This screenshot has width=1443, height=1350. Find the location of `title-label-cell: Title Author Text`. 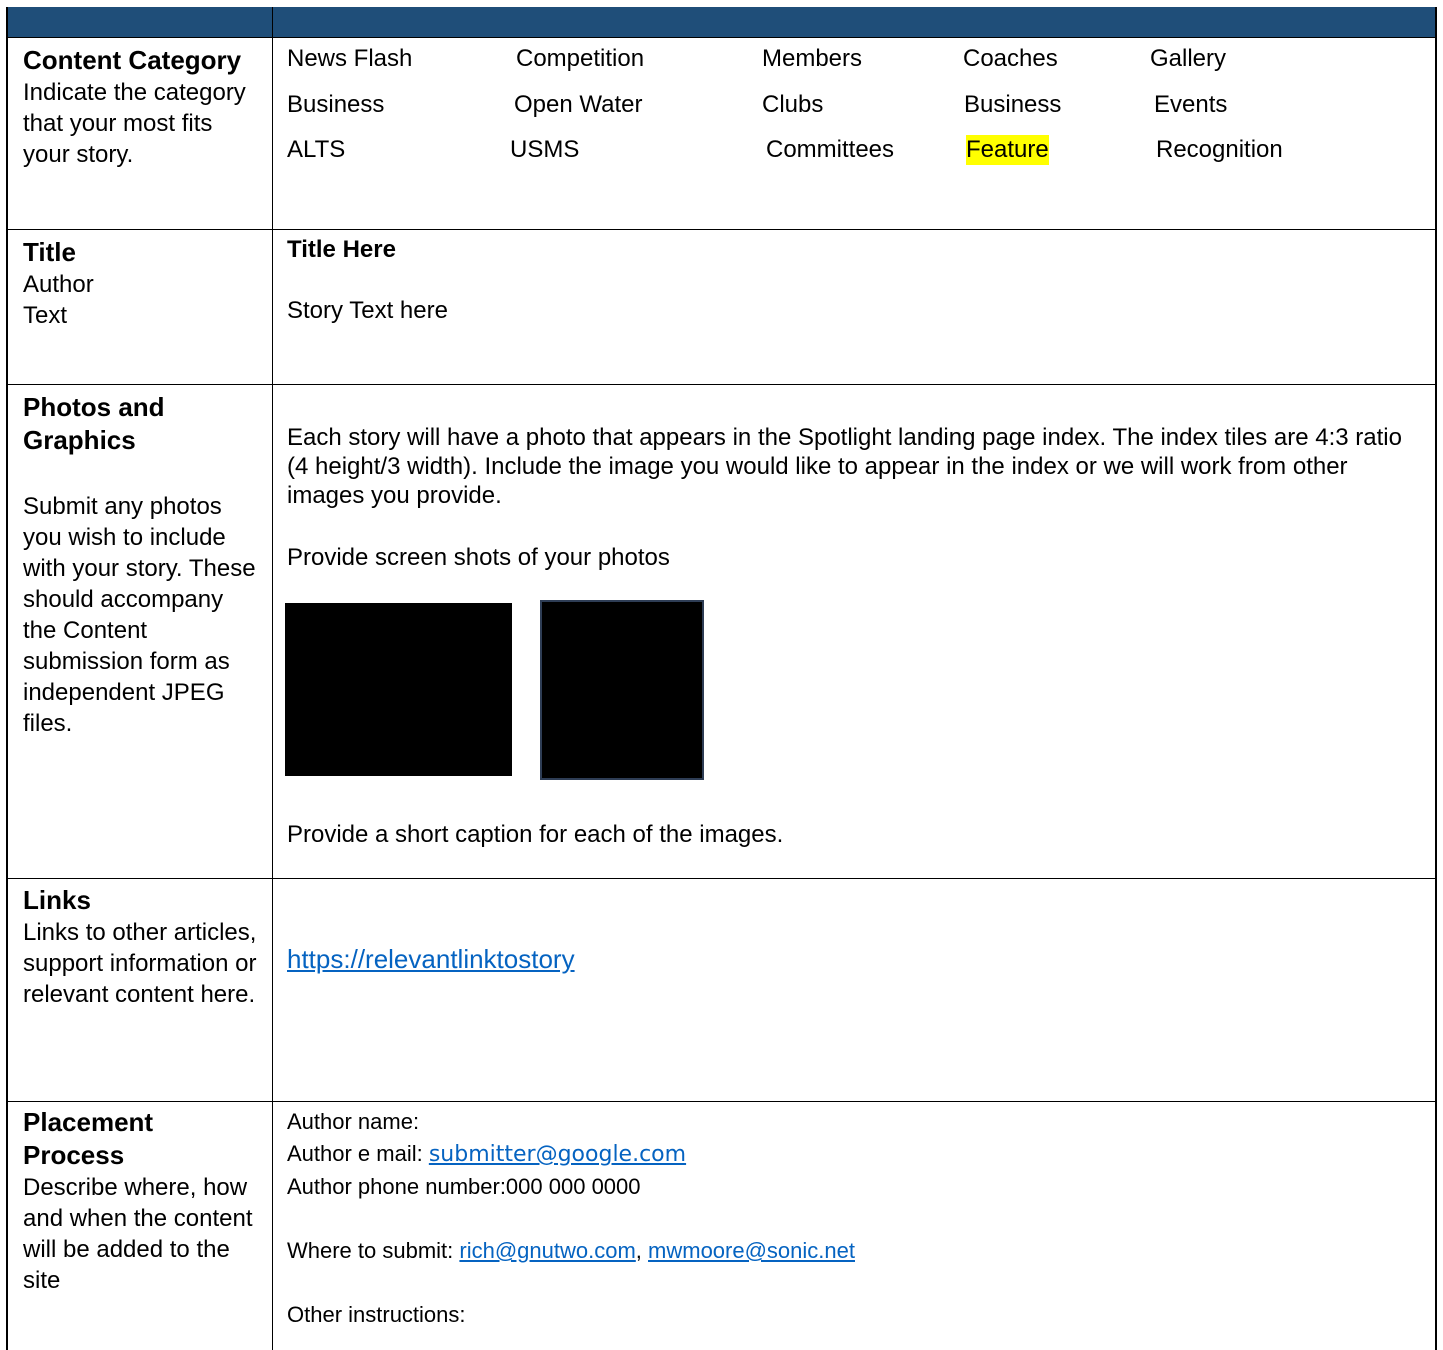

title-label-cell: Title Author Text is located at coordinates (143, 283).